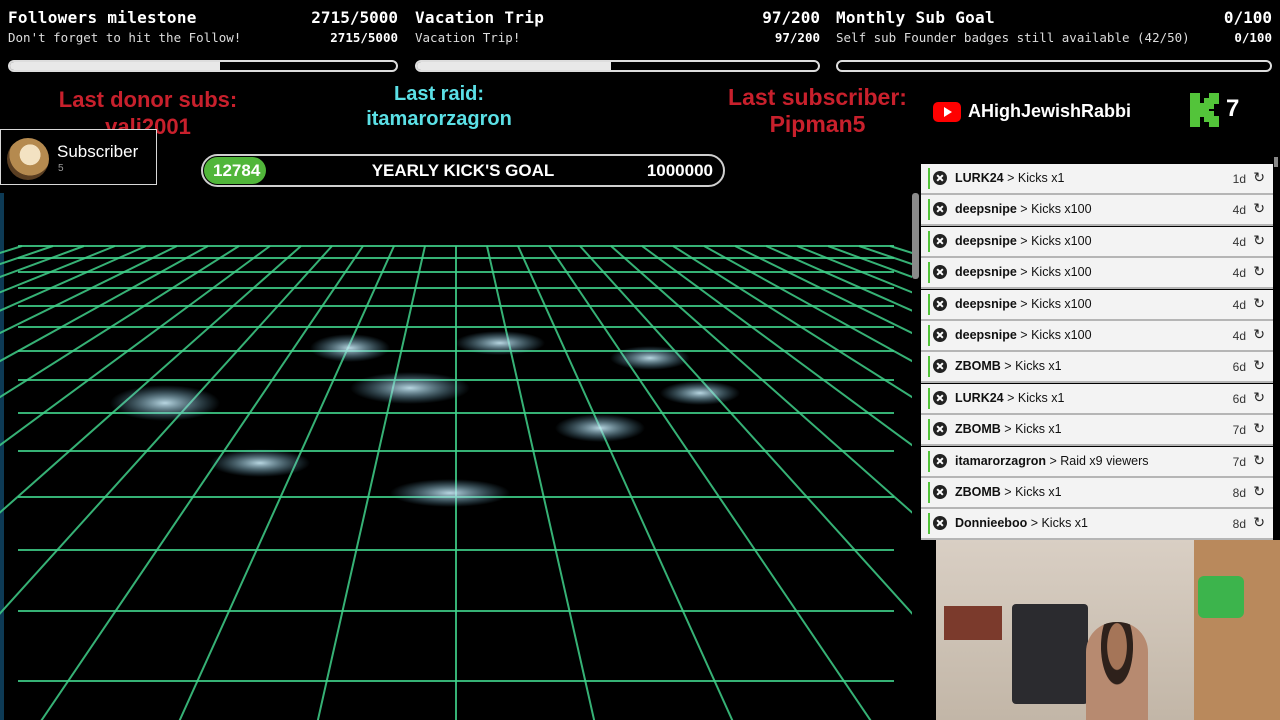 Image resolution: width=1280 pixels, height=720 pixels. I want to click on event-age: 6d, so click(1239, 398).